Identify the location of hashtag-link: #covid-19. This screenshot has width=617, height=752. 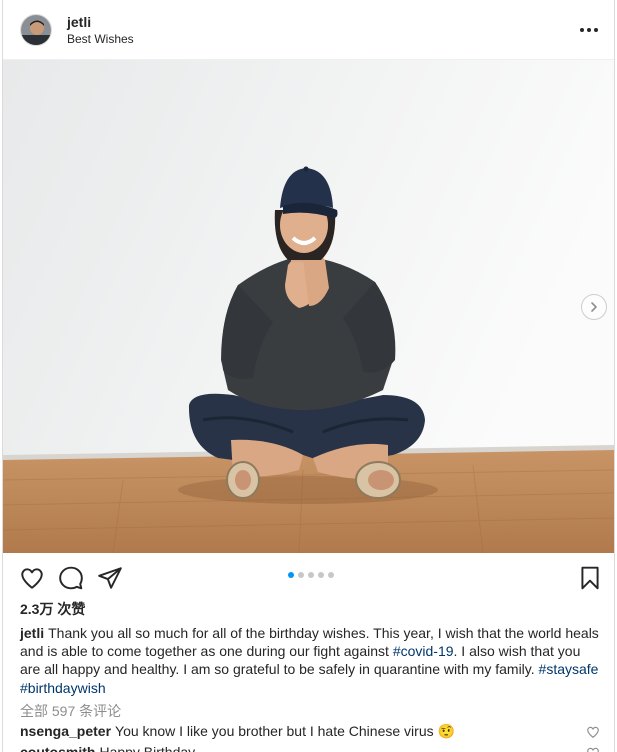
(423, 651).